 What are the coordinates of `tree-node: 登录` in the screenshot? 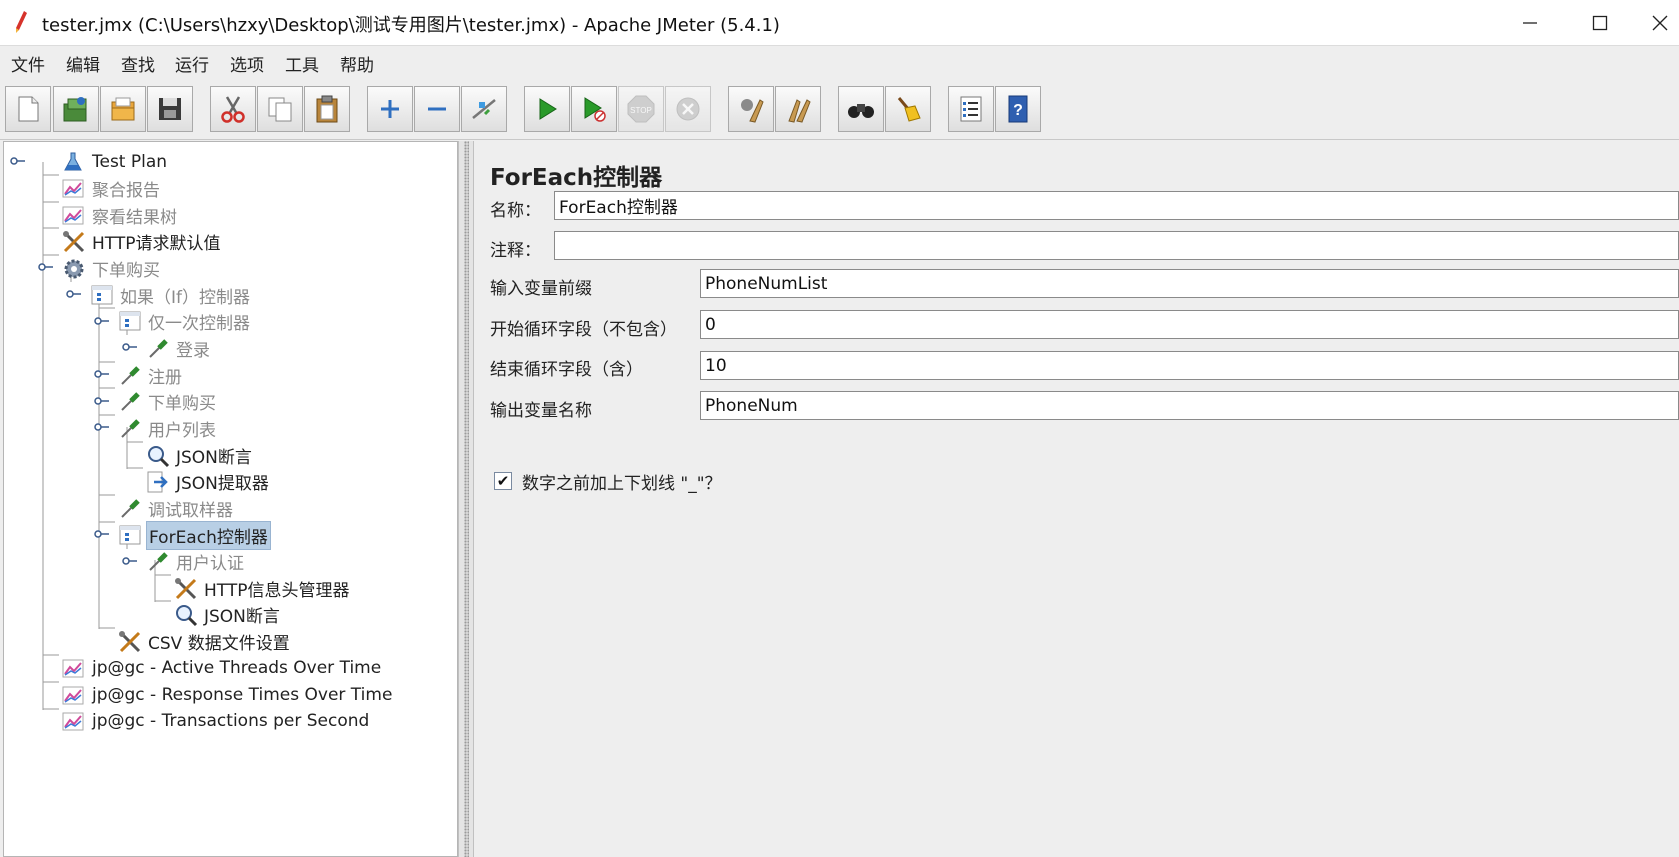 It's located at (179, 348).